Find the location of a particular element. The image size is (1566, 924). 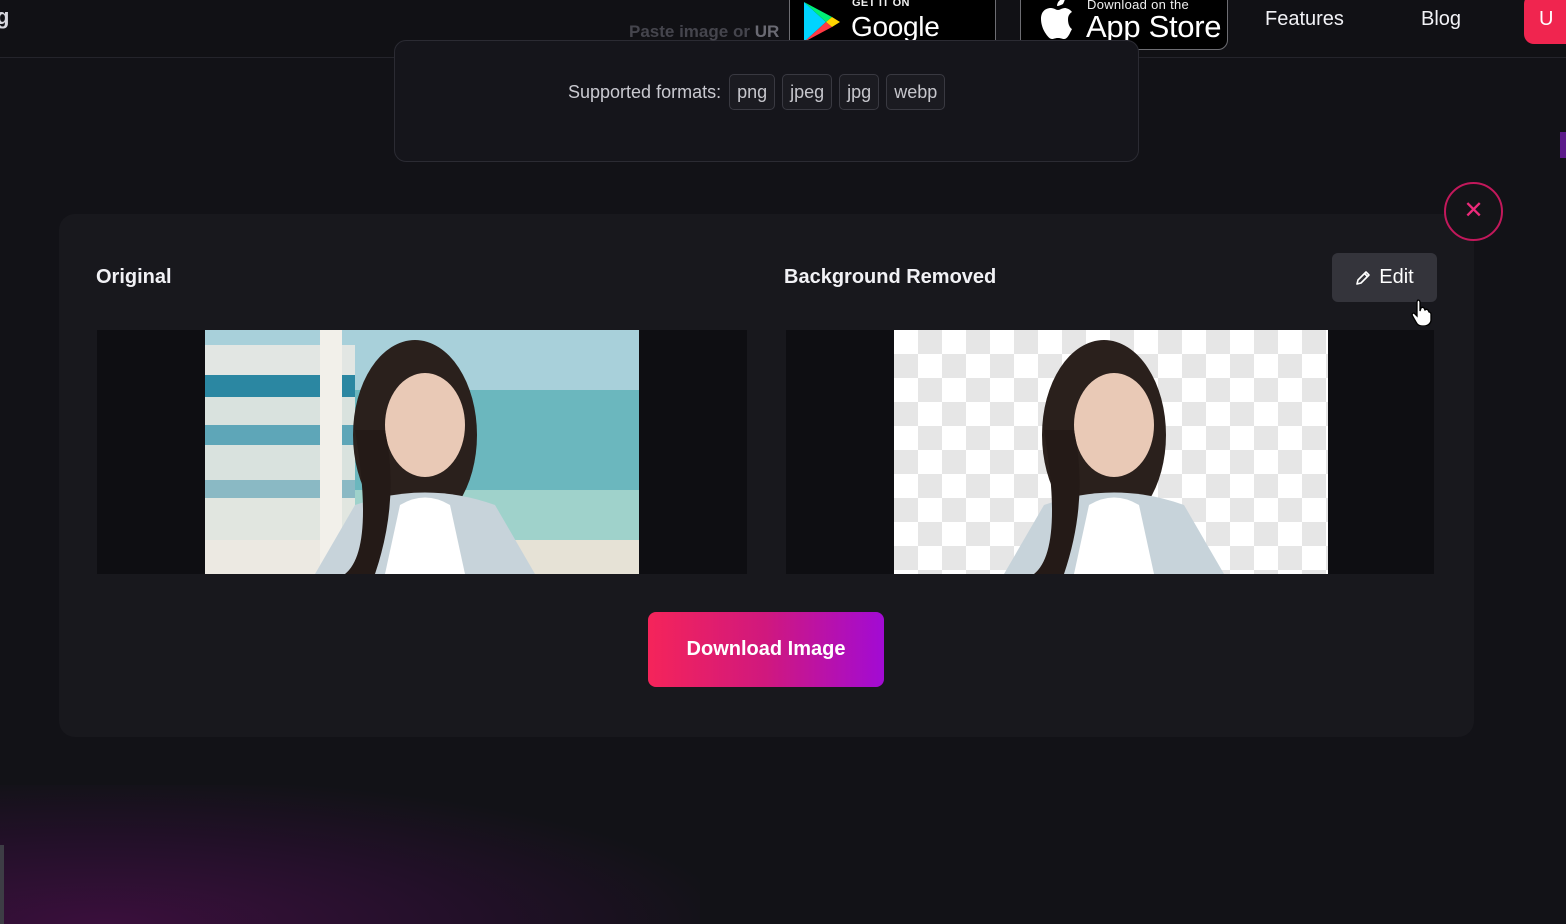

logo-fragment: g is located at coordinates (4, 17).